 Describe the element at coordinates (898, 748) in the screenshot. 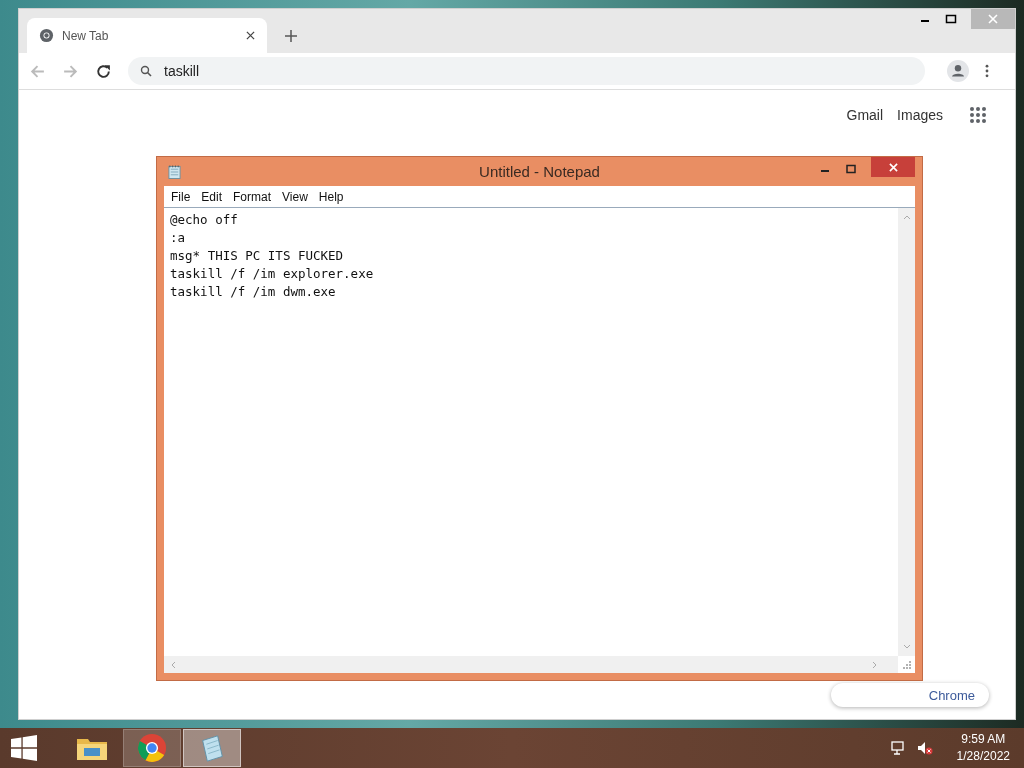

I see `network-icon` at that location.